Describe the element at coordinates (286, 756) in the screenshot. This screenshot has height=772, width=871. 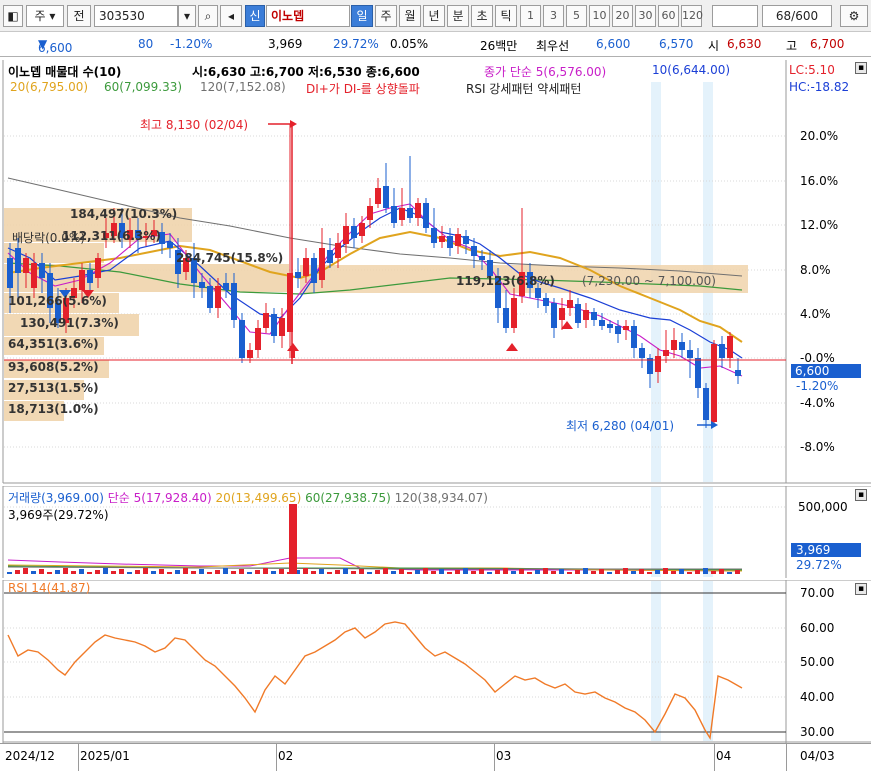
I see `time-label: 02` at that location.